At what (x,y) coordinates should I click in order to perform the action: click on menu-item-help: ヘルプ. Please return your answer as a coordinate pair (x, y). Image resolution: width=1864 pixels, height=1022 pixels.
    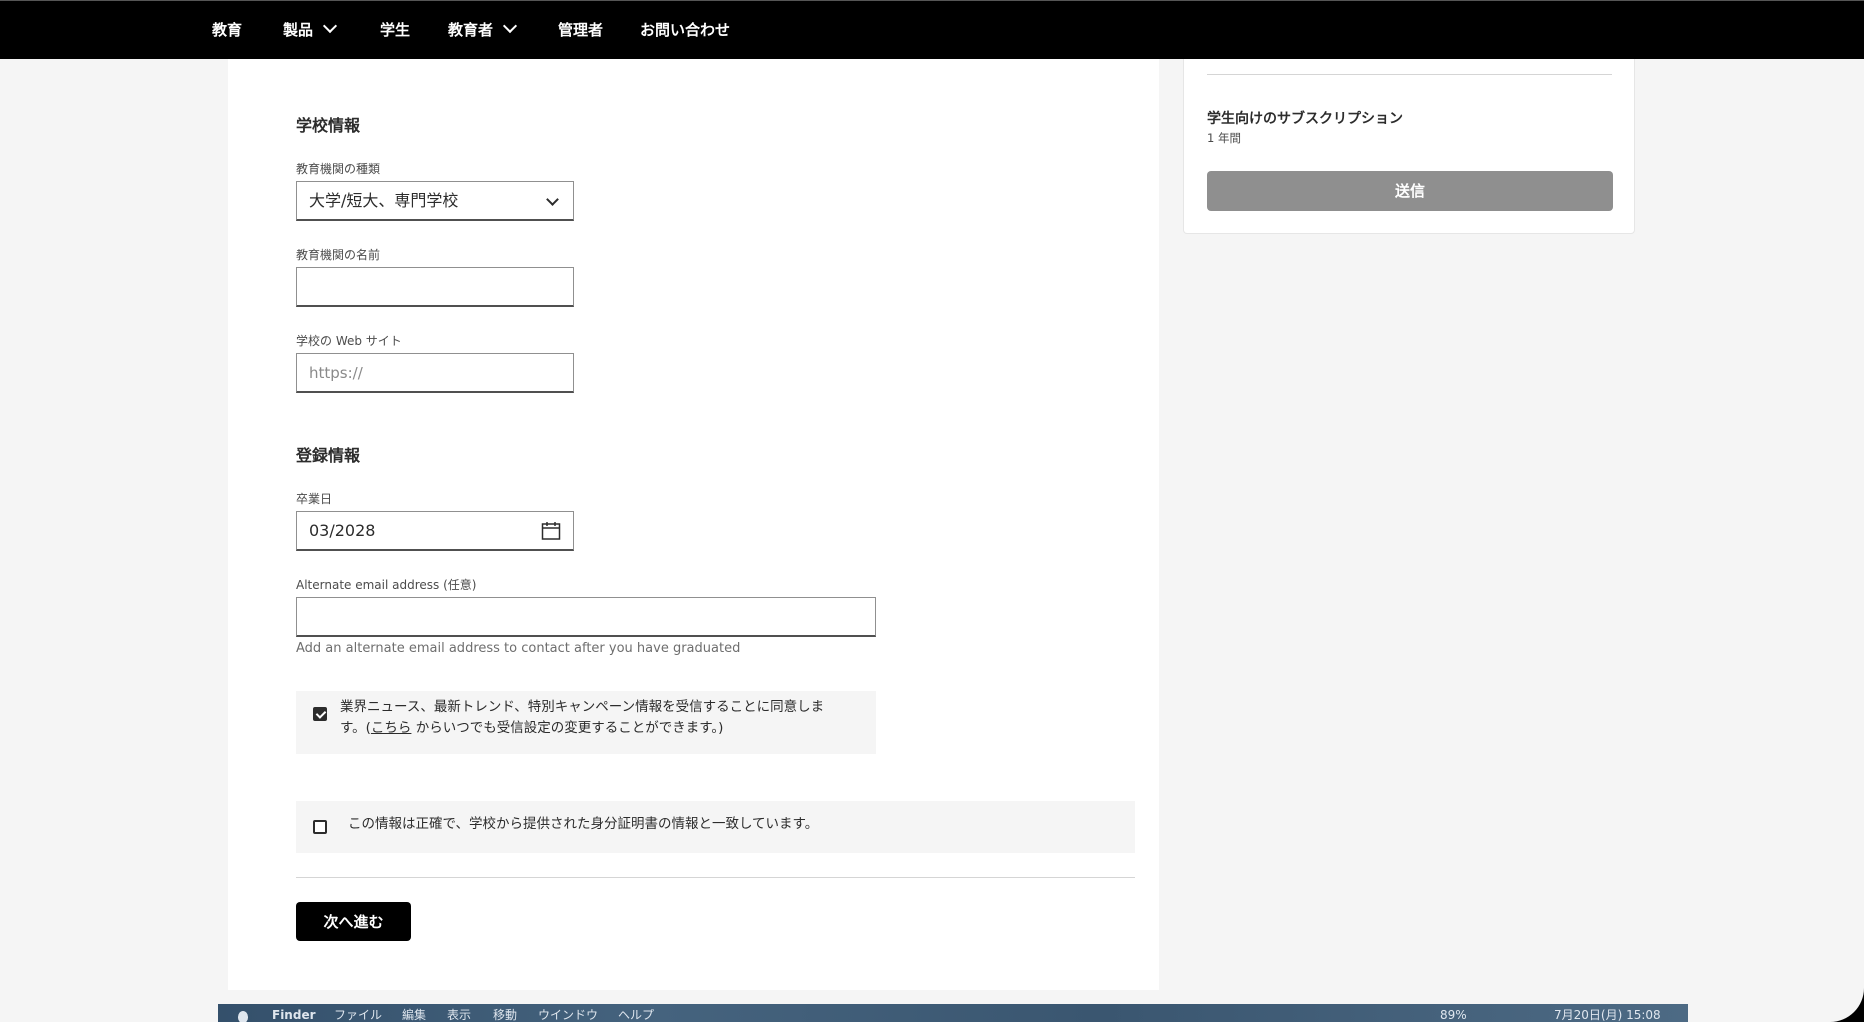
    Looking at the image, I should click on (636, 1013).